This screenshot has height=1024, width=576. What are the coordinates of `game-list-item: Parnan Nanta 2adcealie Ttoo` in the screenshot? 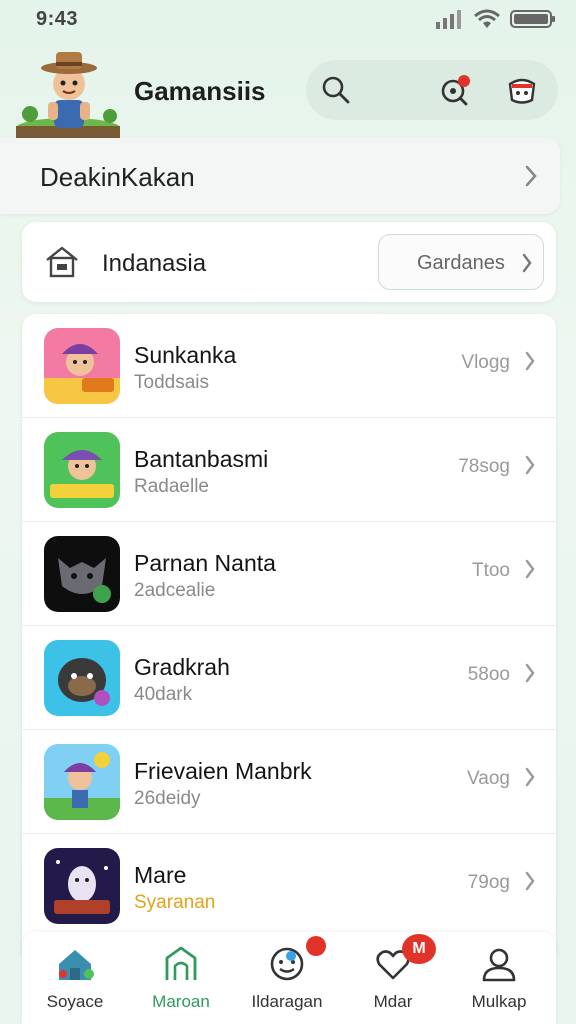 It's located at (289, 574).